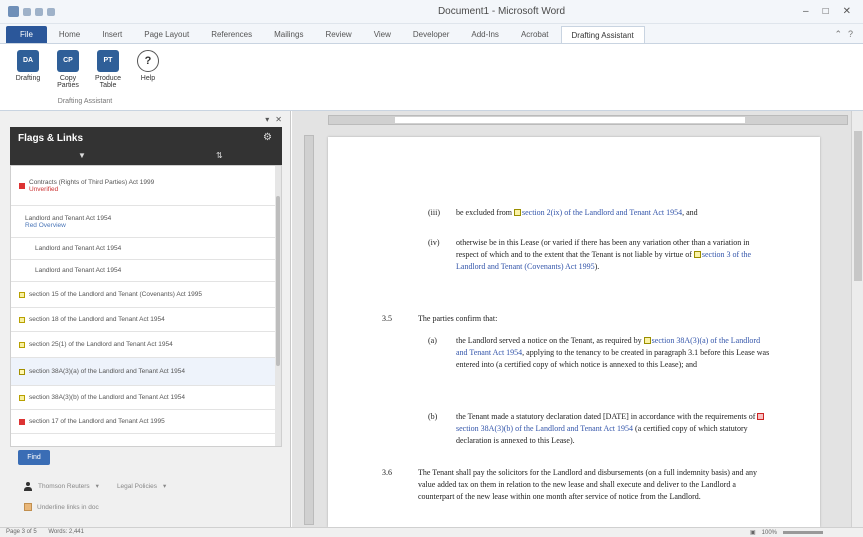 The image size is (863, 537). I want to click on view-mode-icon: ▣, so click(753, 532).